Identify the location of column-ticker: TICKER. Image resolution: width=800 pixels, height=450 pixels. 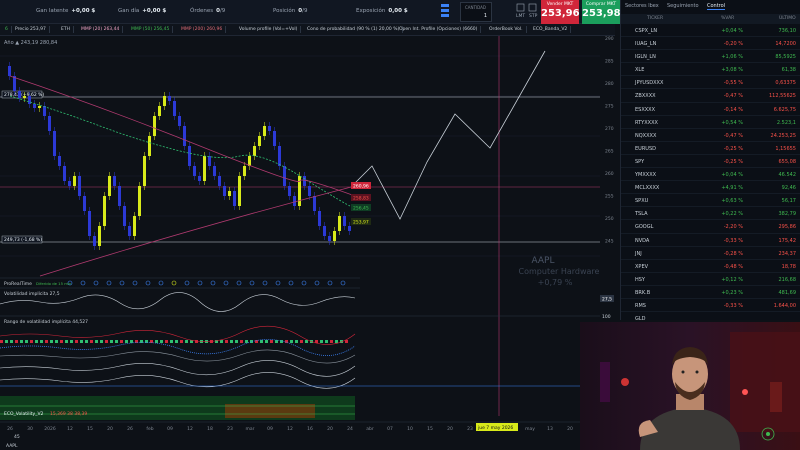
(655, 18).